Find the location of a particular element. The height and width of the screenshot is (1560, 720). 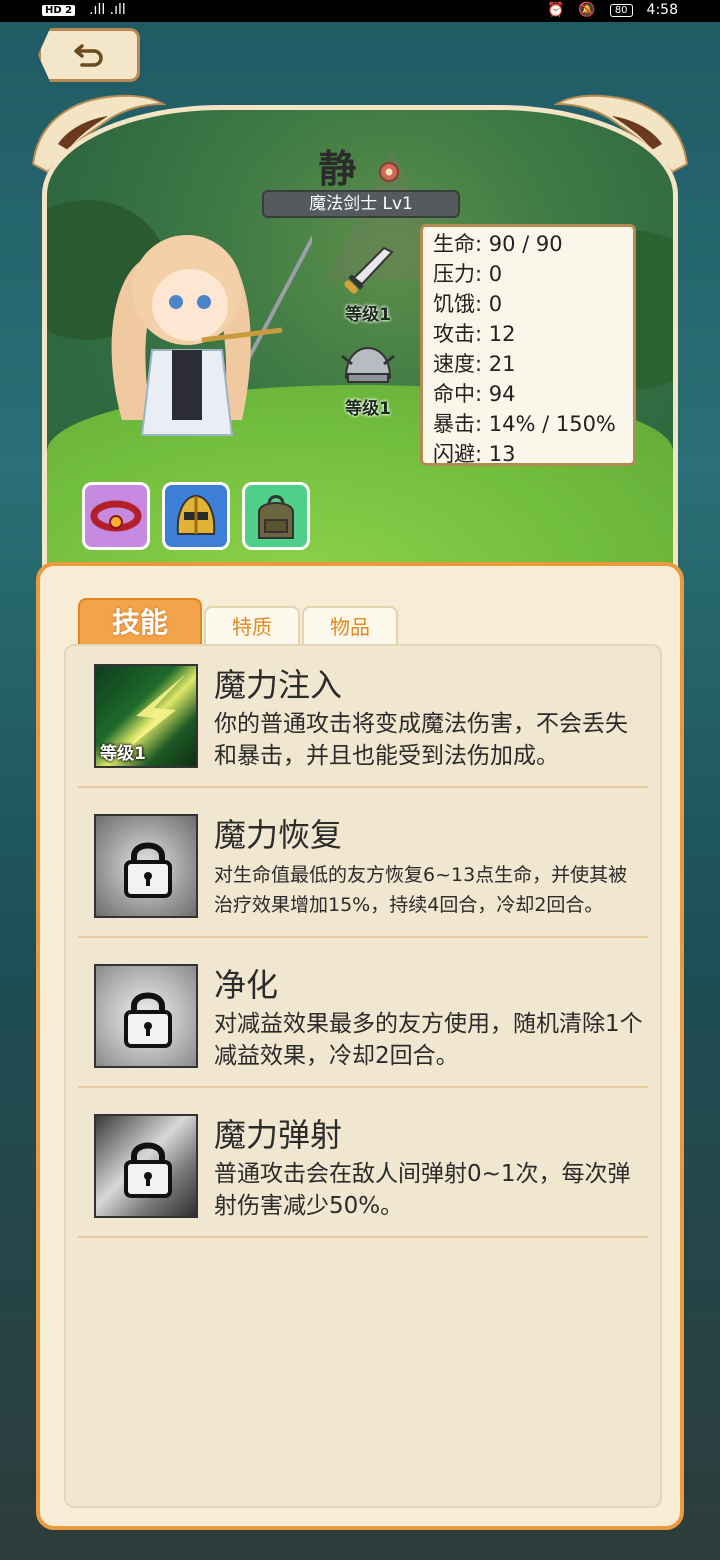

stat-speed: 速度: 21 is located at coordinates (474, 364).